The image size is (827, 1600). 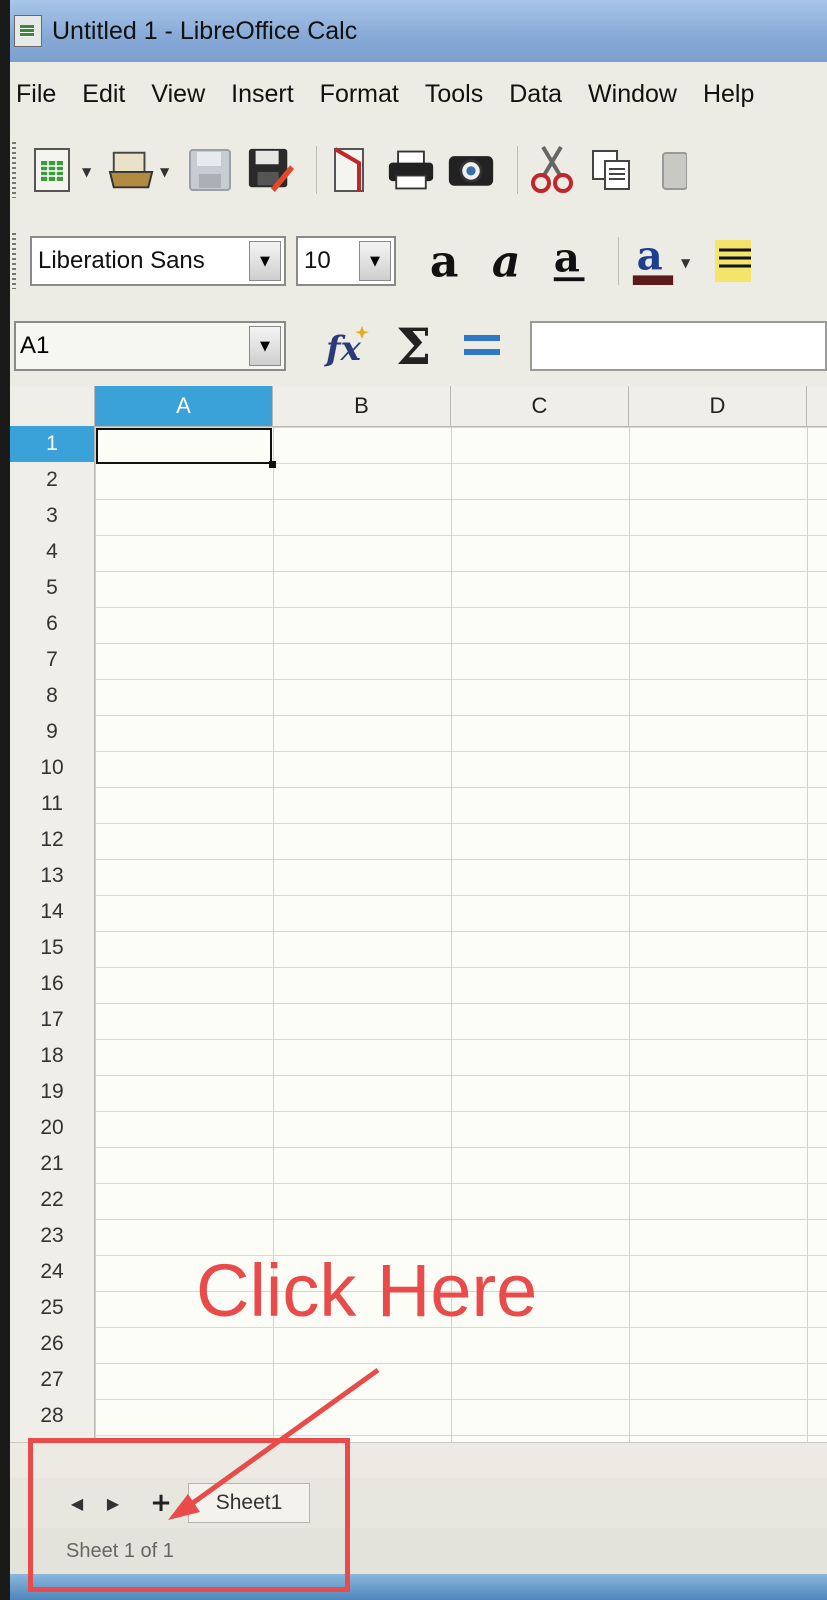 What do you see at coordinates (52, 1272) in the screenshot?
I see `row-header-24: 24` at bounding box center [52, 1272].